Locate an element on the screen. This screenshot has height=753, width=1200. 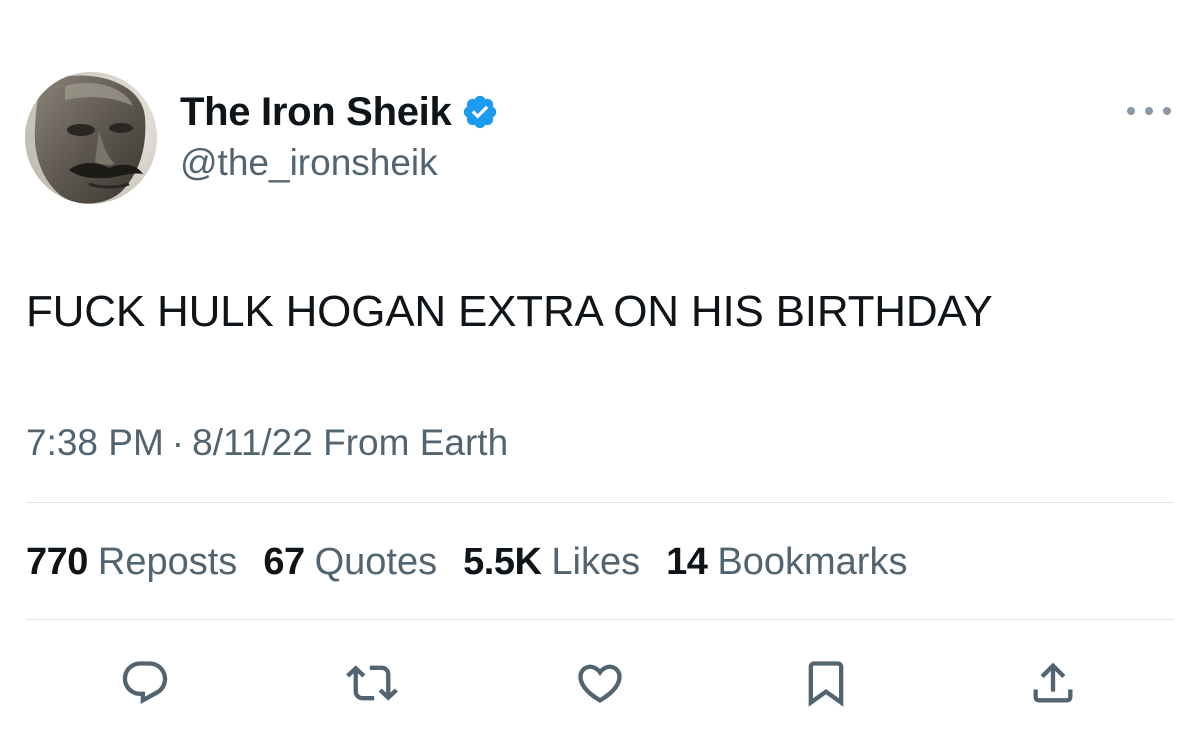
quotes-label: Quotes is located at coordinates (376, 562).